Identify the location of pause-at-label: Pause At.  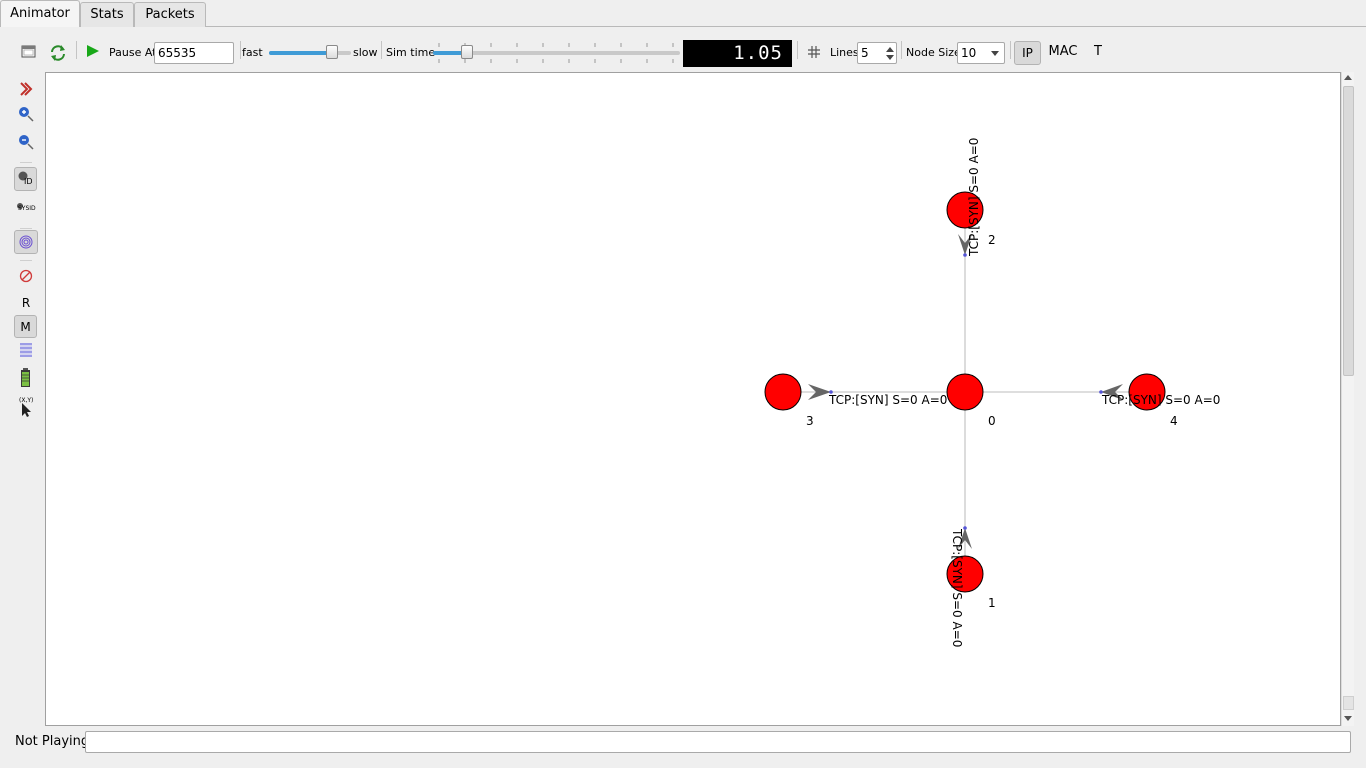
(133, 52).